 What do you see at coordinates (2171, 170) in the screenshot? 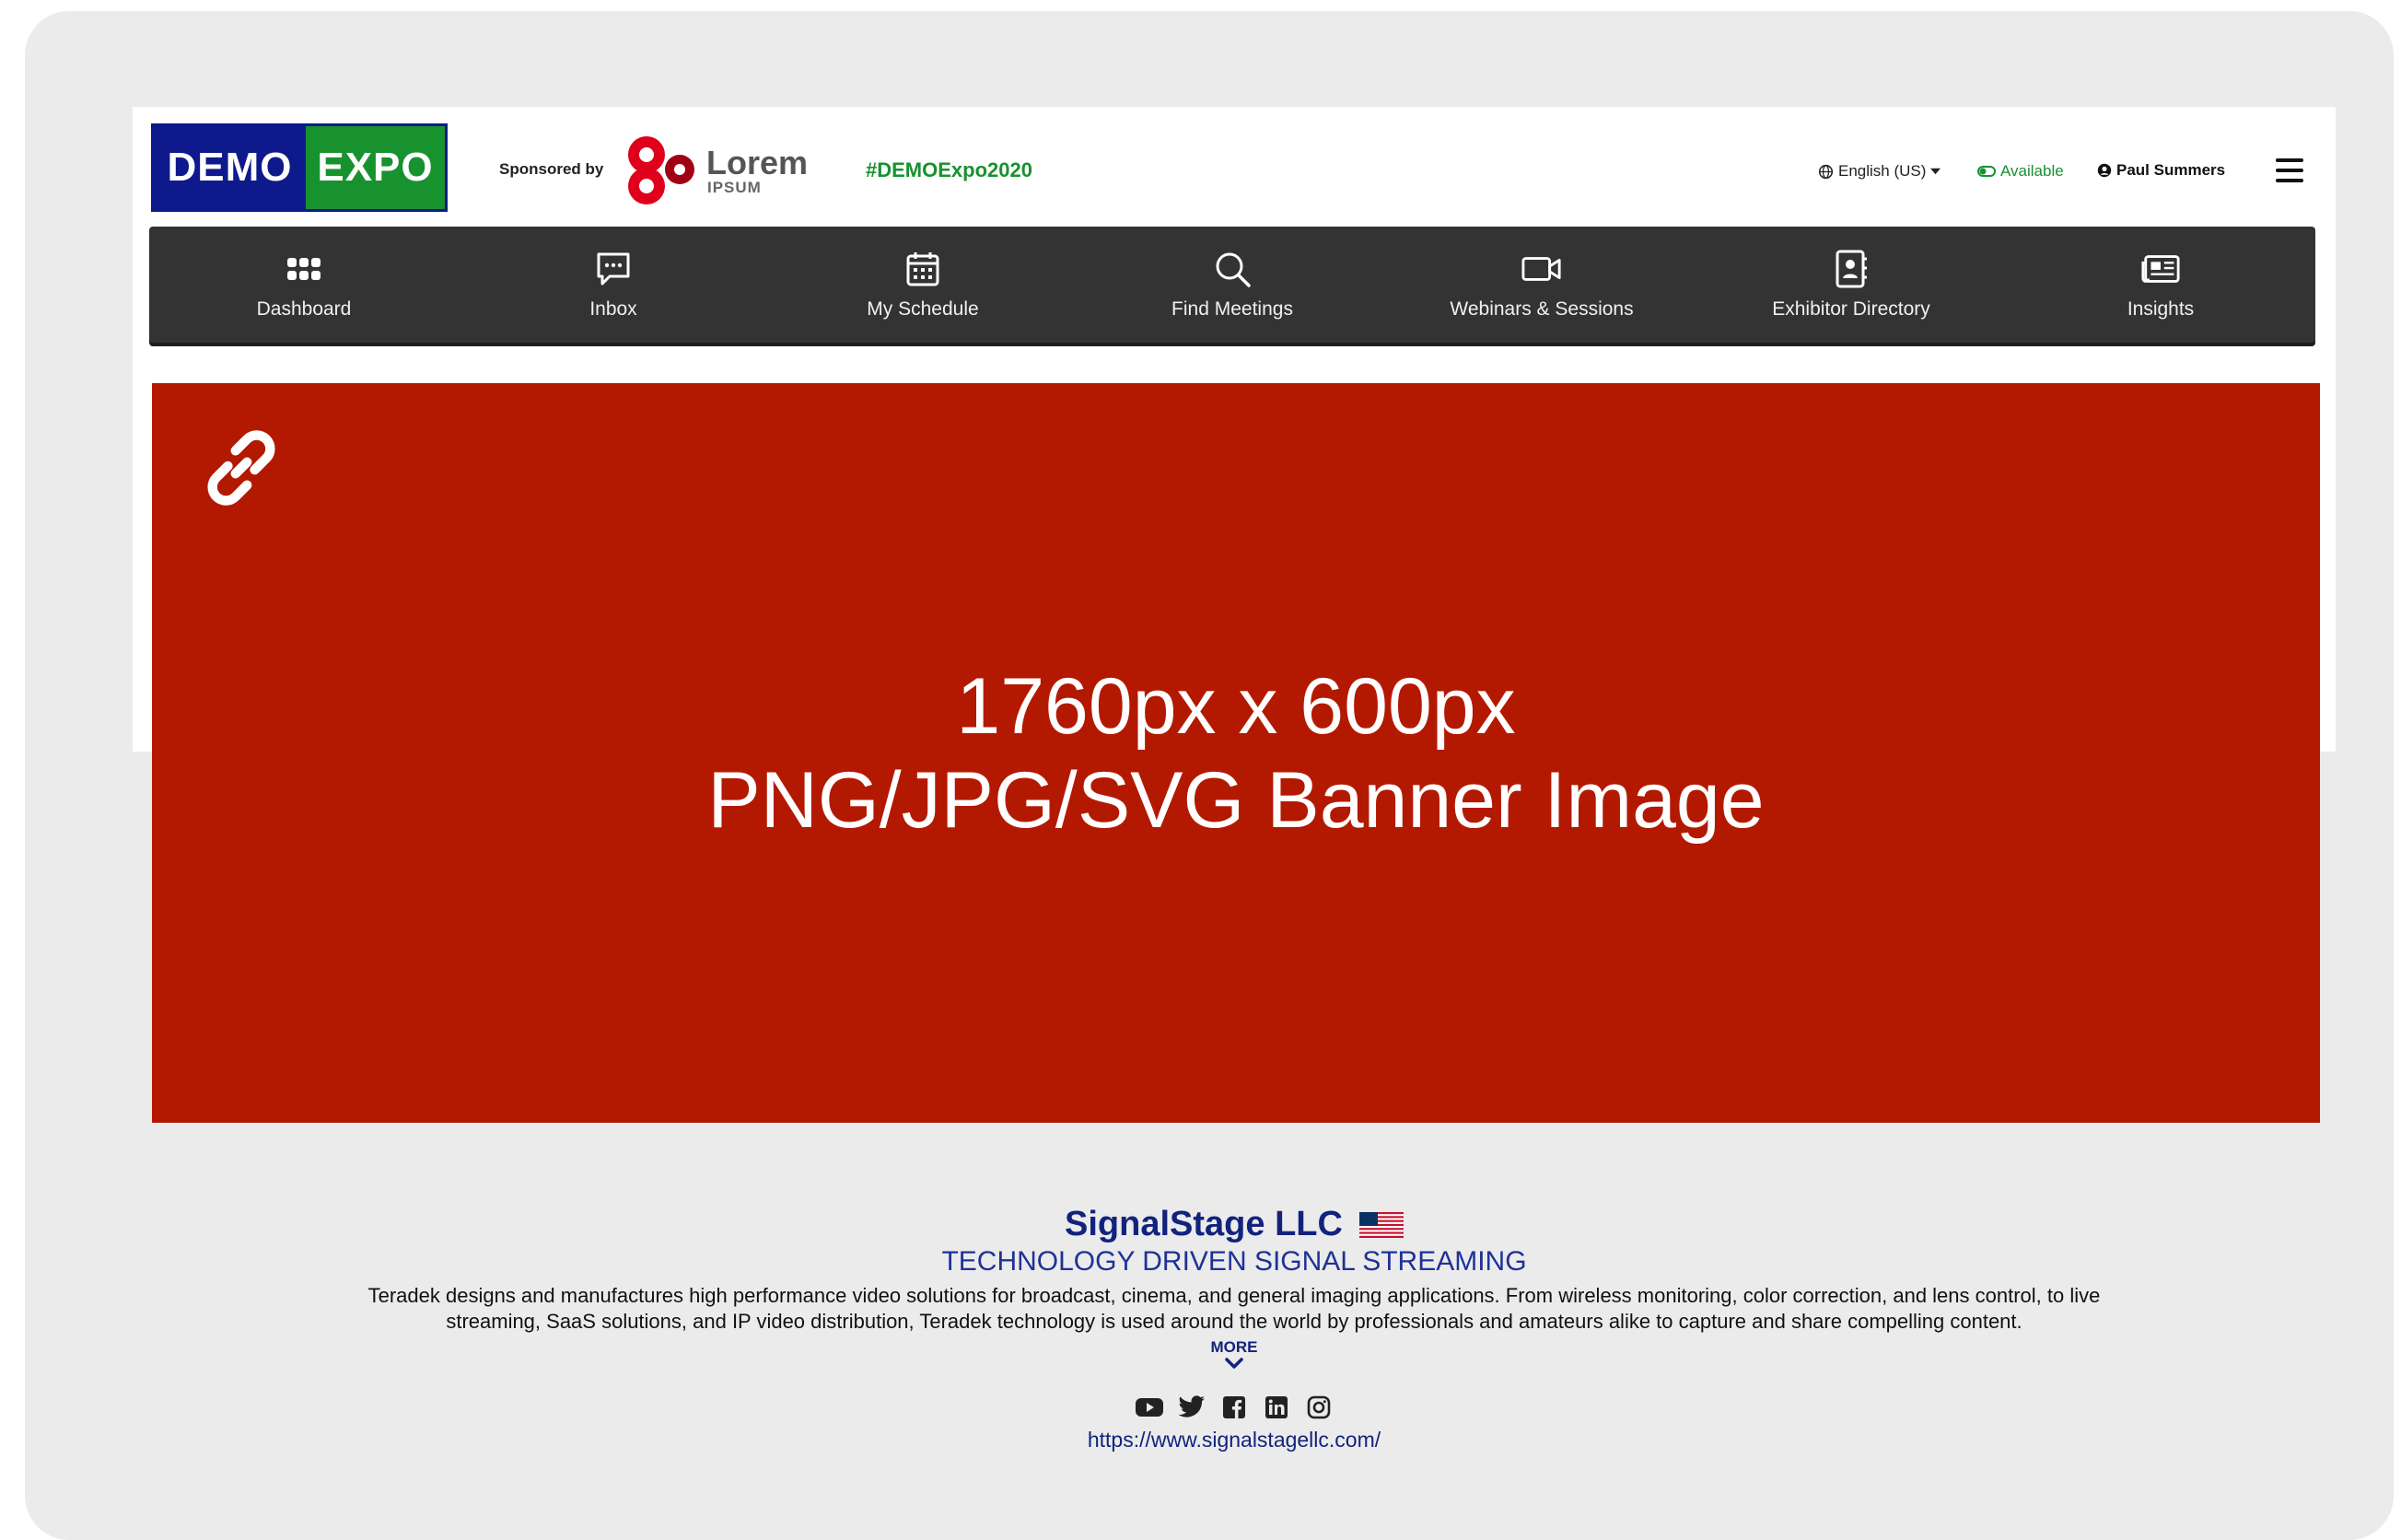
I see `user-name: Paul Summers` at bounding box center [2171, 170].